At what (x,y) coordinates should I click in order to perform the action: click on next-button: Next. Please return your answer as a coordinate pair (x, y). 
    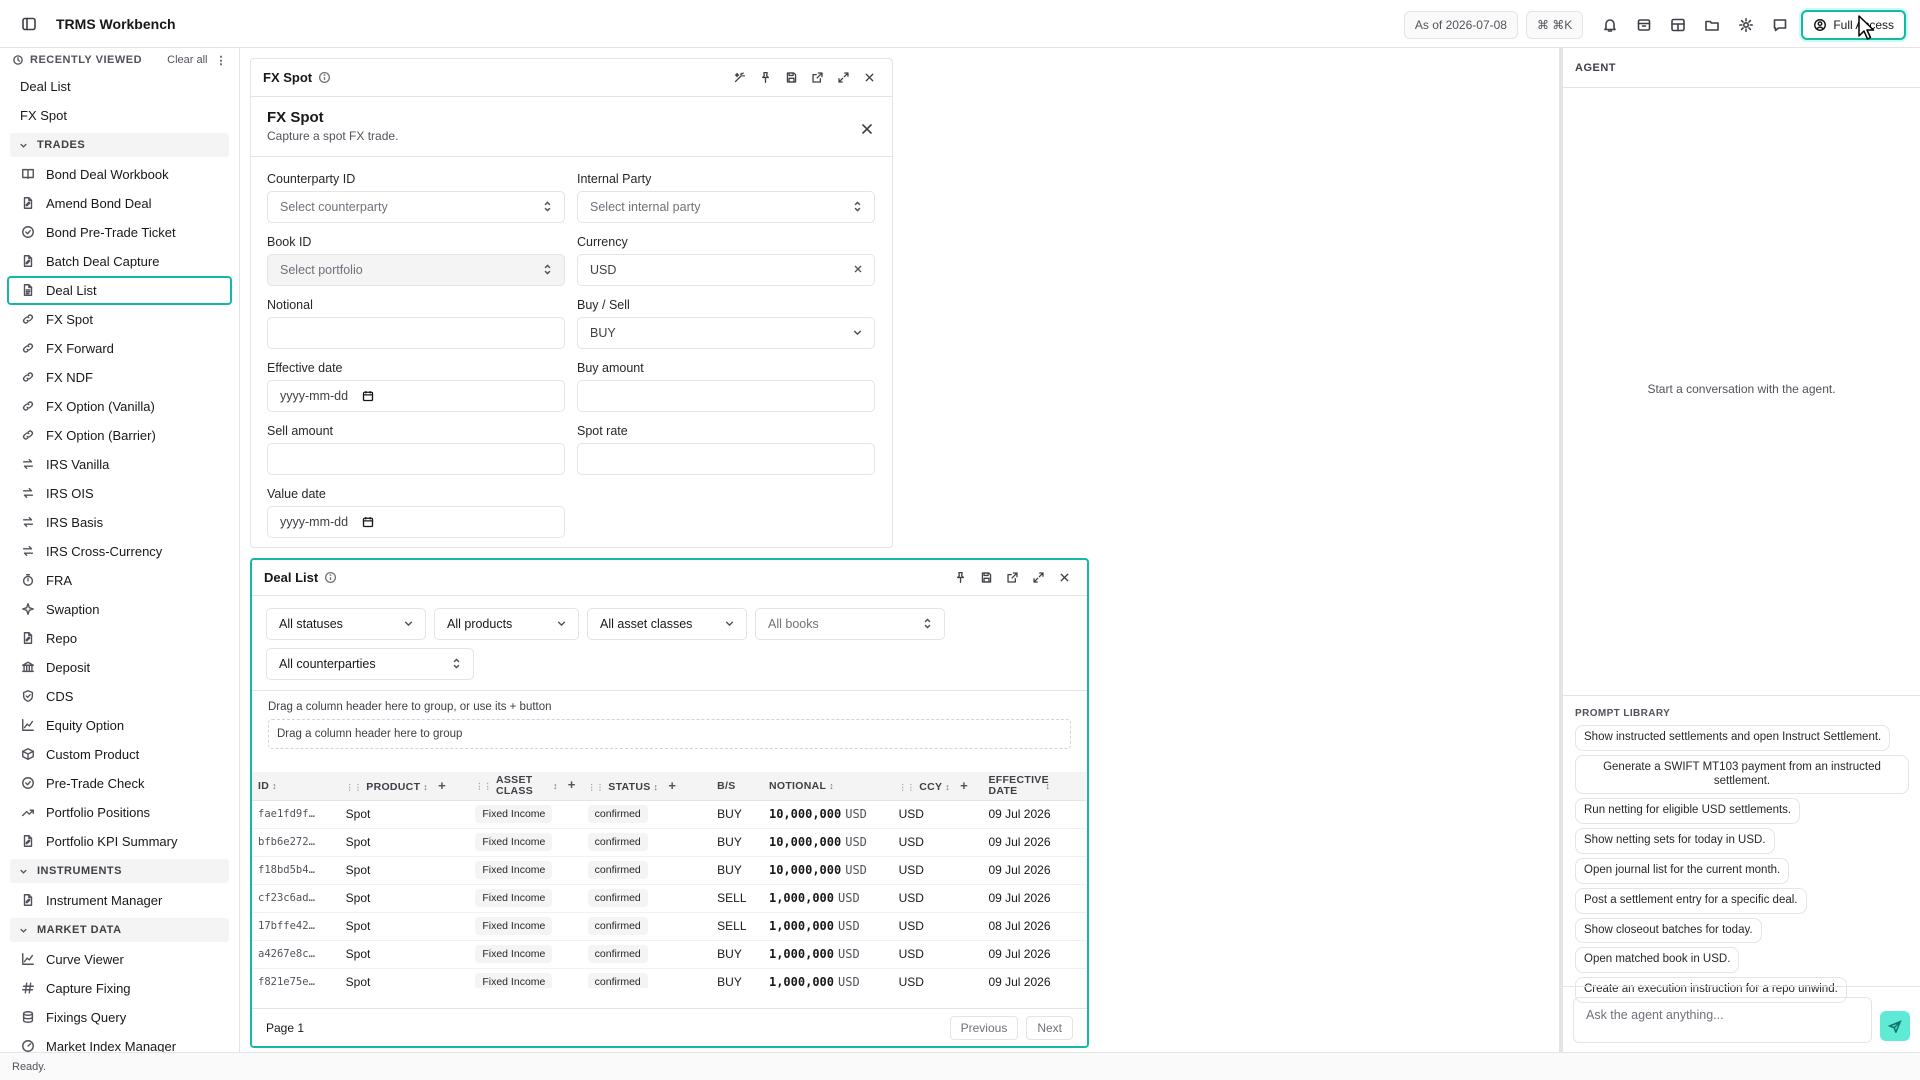
    Looking at the image, I should click on (1049, 1027).